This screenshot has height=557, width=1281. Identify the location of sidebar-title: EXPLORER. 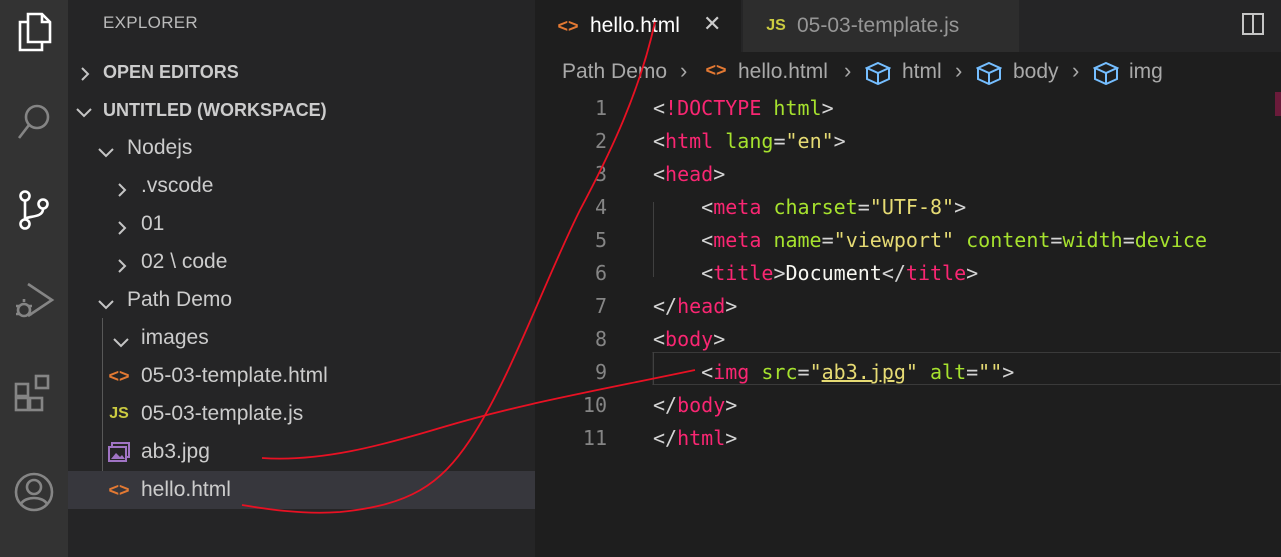
(150, 22).